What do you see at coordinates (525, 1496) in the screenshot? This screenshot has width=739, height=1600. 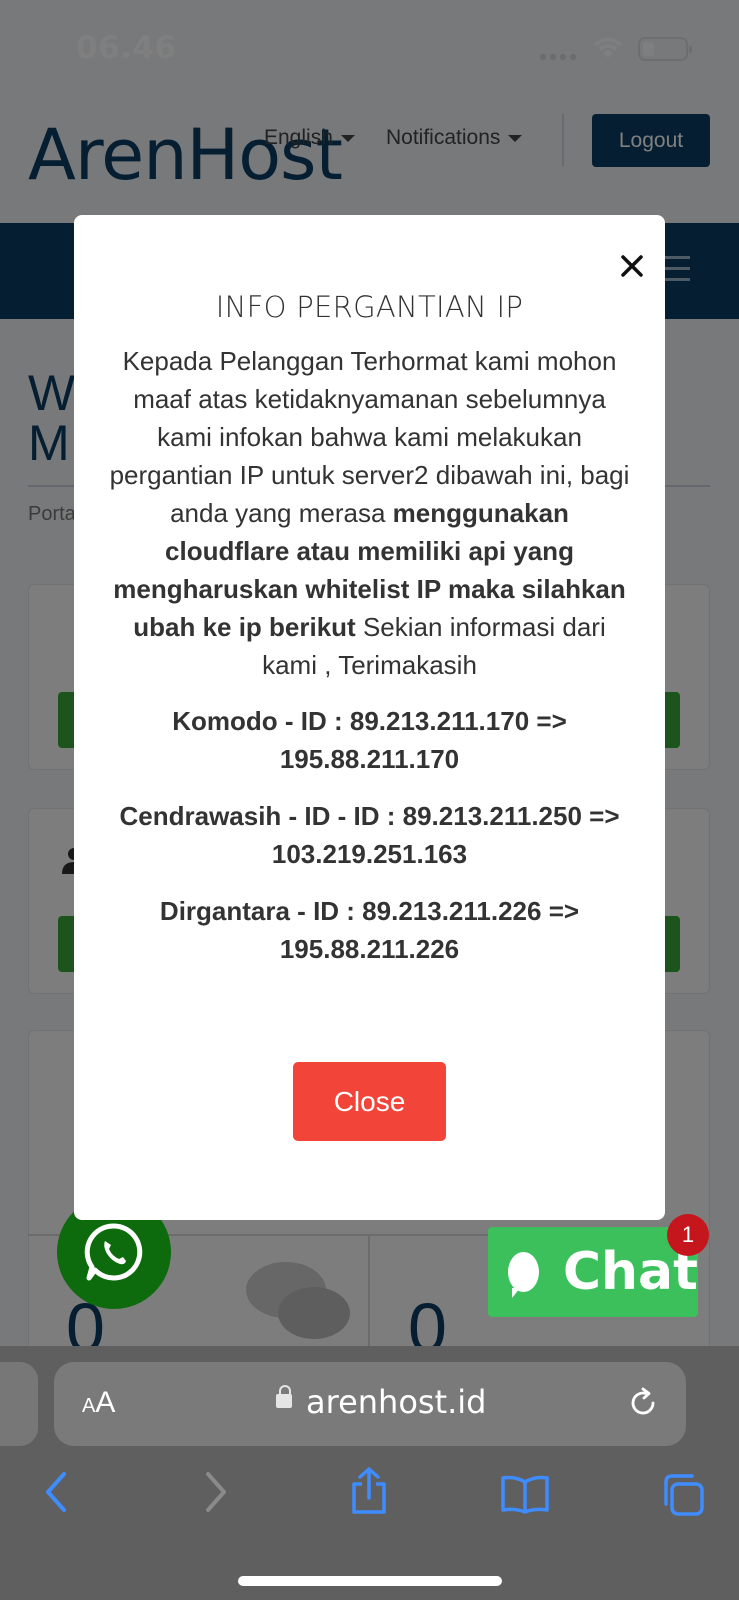 I see `bookmarks-icon` at bounding box center [525, 1496].